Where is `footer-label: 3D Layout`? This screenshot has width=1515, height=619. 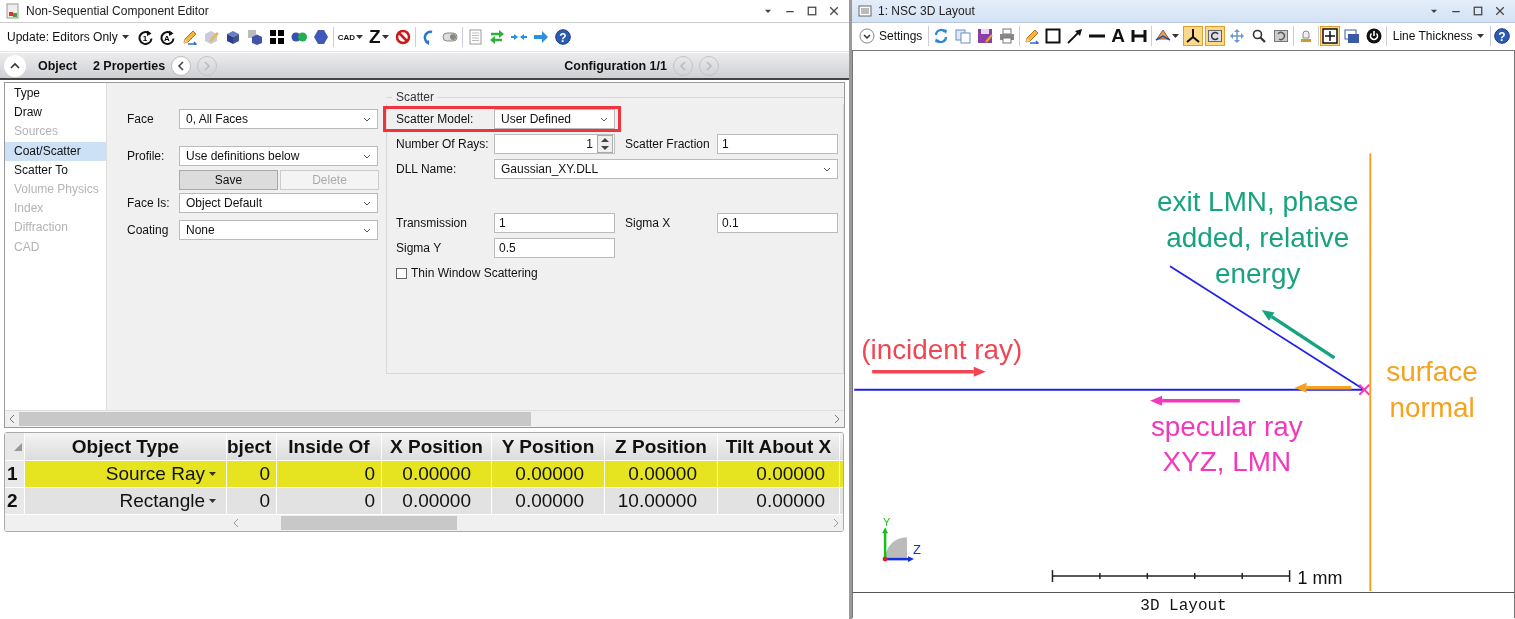 footer-label: 3D Layout is located at coordinates (1183, 605).